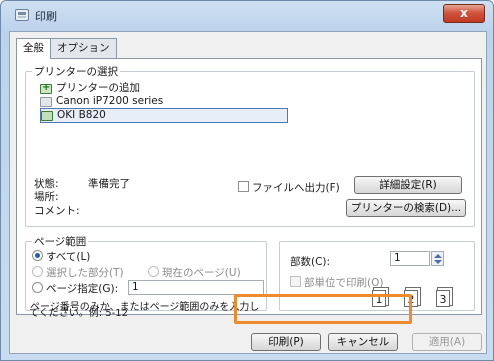 The height and width of the screenshot is (361, 494). Describe the element at coordinates (37, 287) in the screenshot. I see `range-pages-radio` at that location.